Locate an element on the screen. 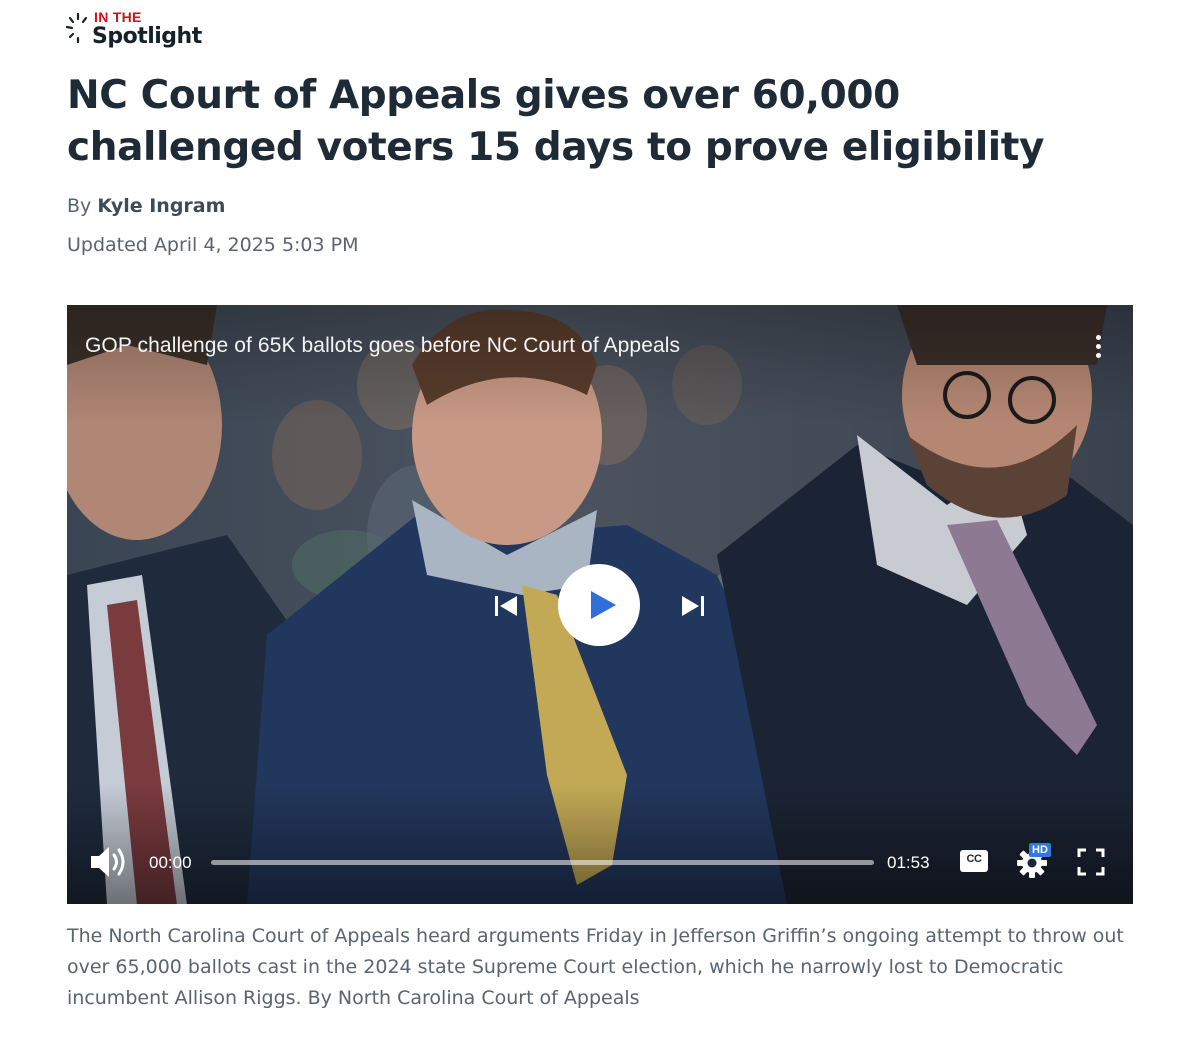 Image resolution: width=1200 pixels, height=1044 pixels. more-icon is located at coordinates (1098, 348).